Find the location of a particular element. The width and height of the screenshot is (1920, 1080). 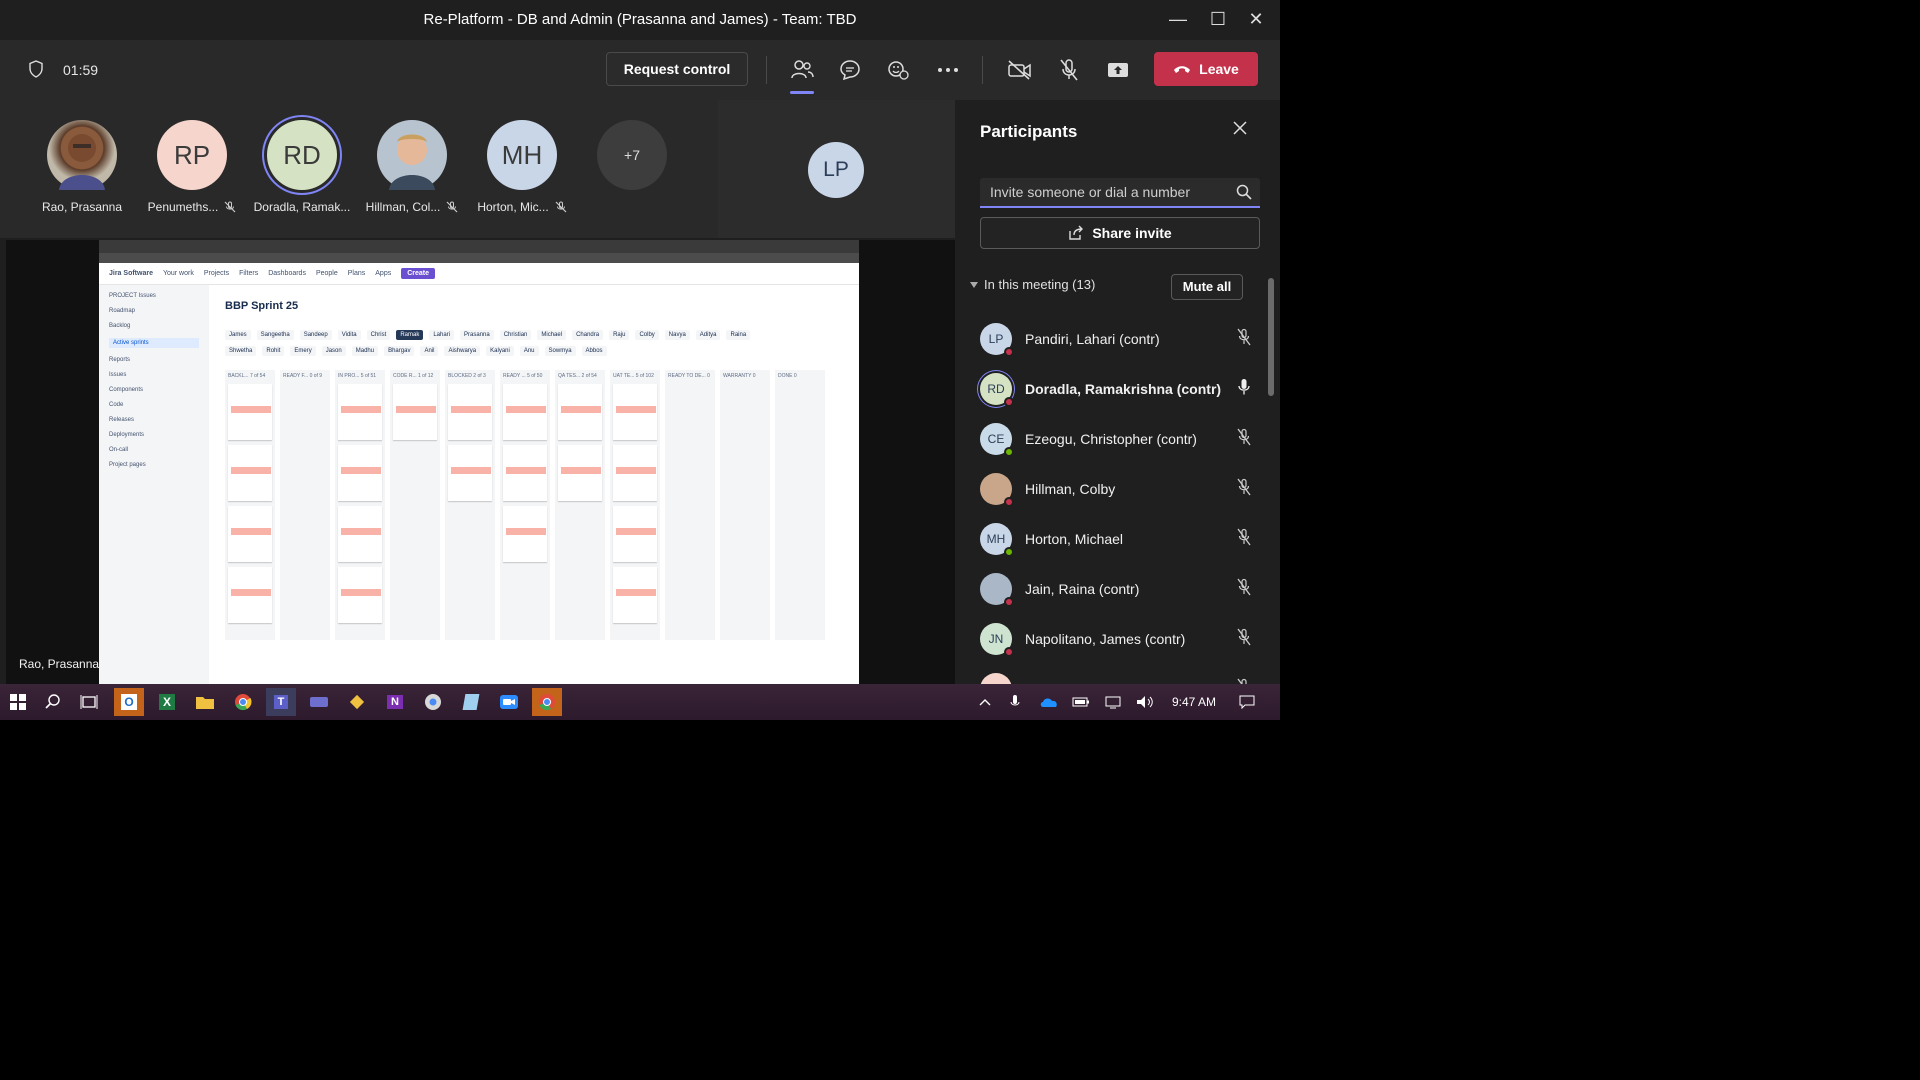

mic-icon is located at coordinates (1244, 389).